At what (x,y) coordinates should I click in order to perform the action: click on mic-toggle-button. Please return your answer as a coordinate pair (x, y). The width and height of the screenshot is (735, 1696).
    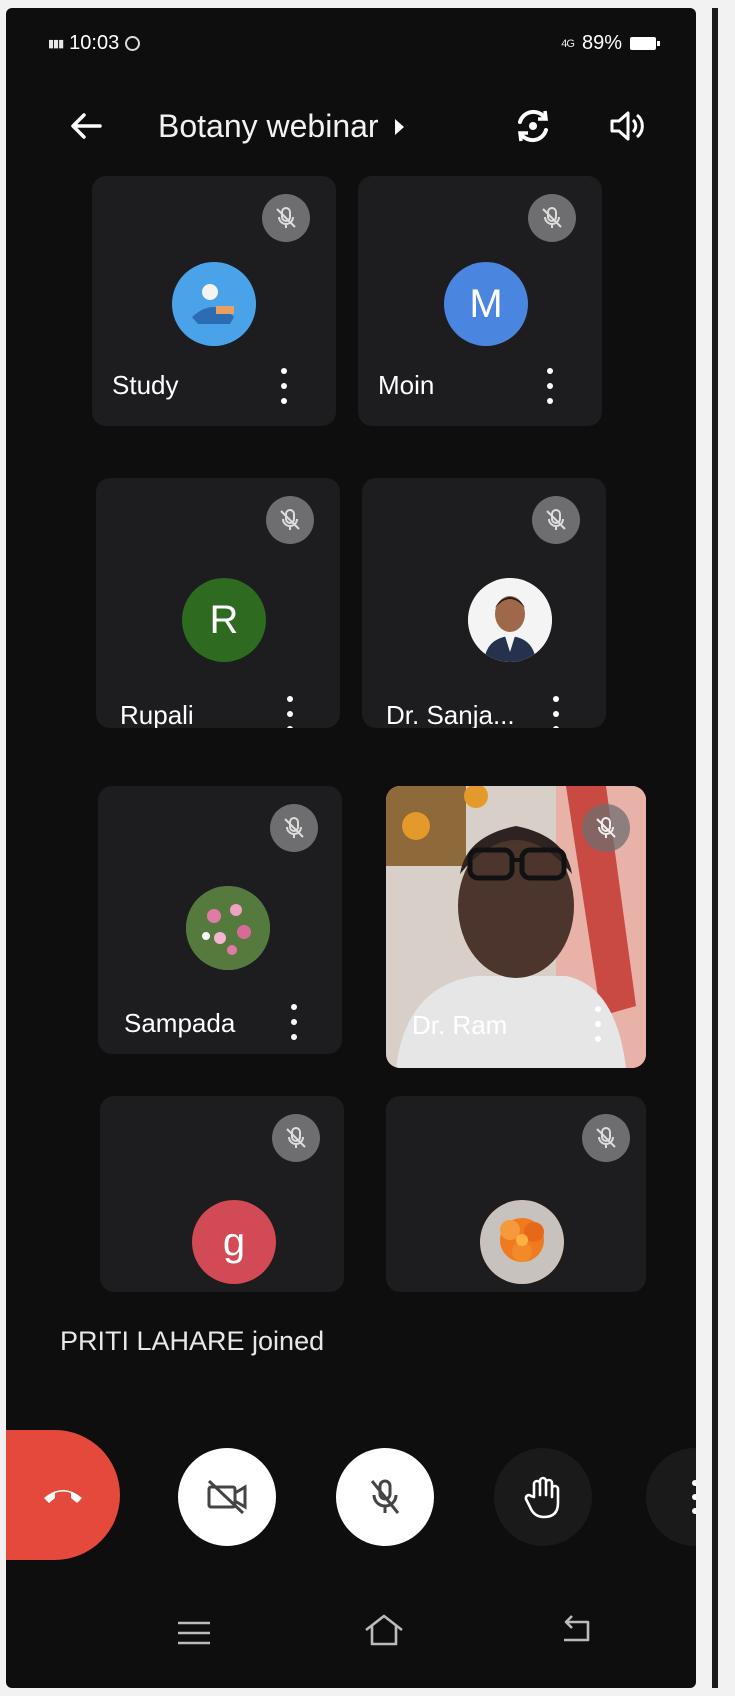
    Looking at the image, I should click on (385, 1497).